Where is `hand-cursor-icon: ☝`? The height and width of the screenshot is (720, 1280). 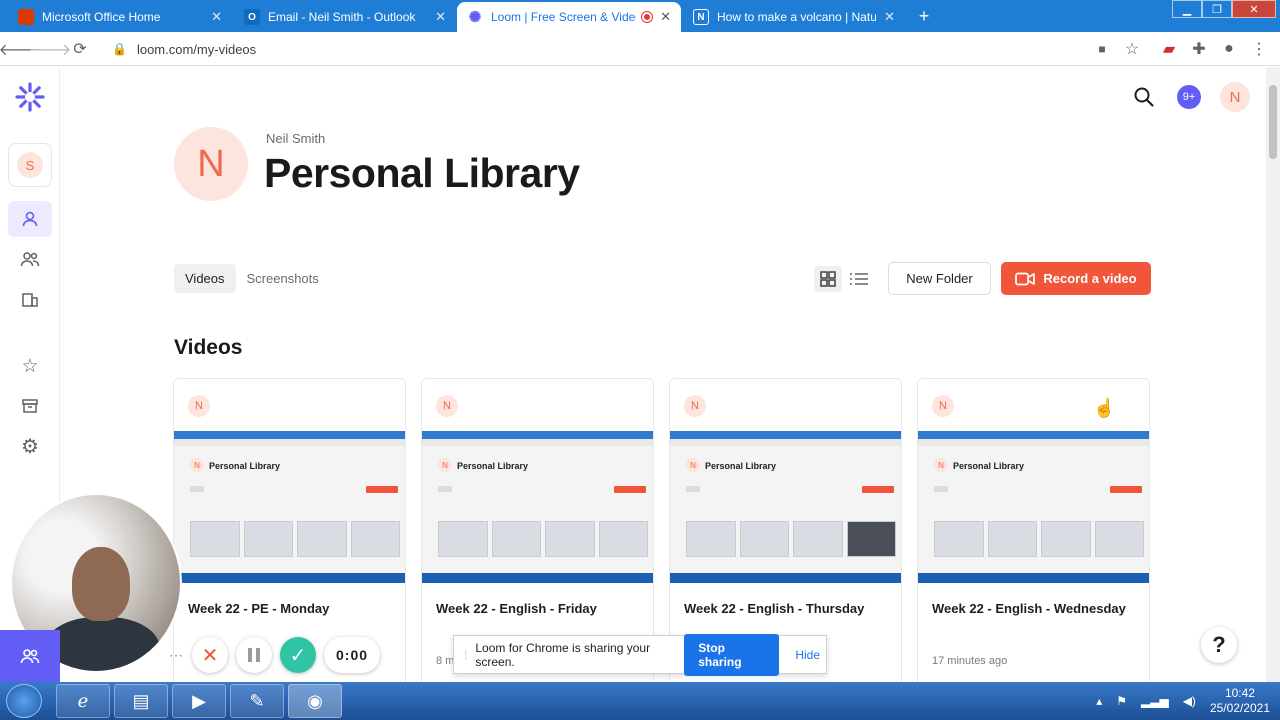 hand-cursor-icon: ☝ is located at coordinates (1104, 408).